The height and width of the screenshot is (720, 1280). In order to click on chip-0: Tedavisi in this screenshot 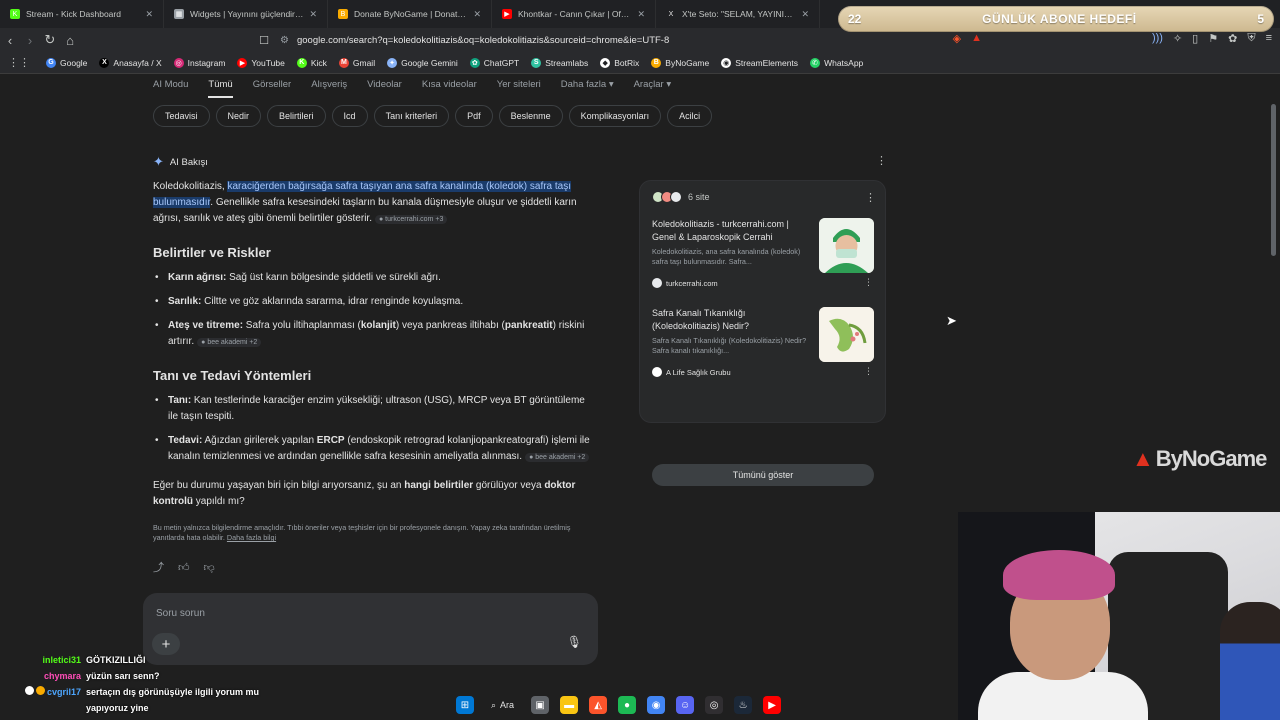, I will do `click(181, 116)`.